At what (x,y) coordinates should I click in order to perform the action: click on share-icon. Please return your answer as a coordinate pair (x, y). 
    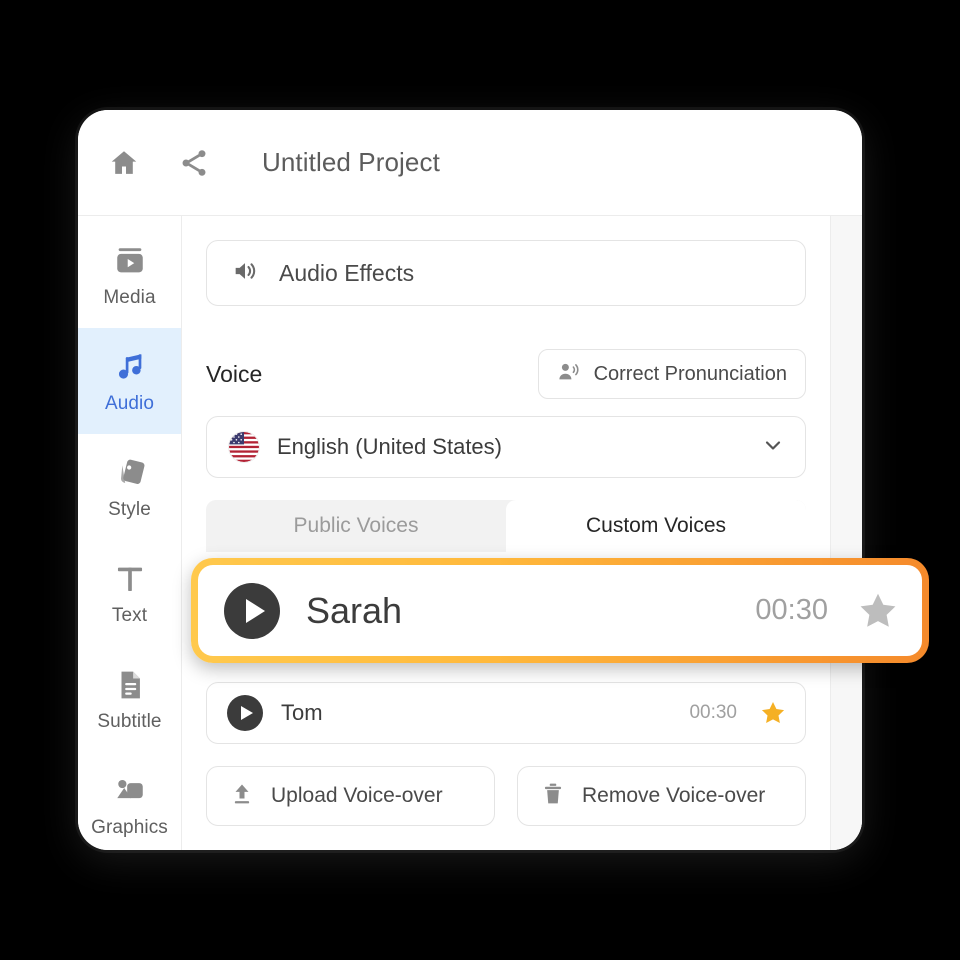
    Looking at the image, I should click on (194, 163).